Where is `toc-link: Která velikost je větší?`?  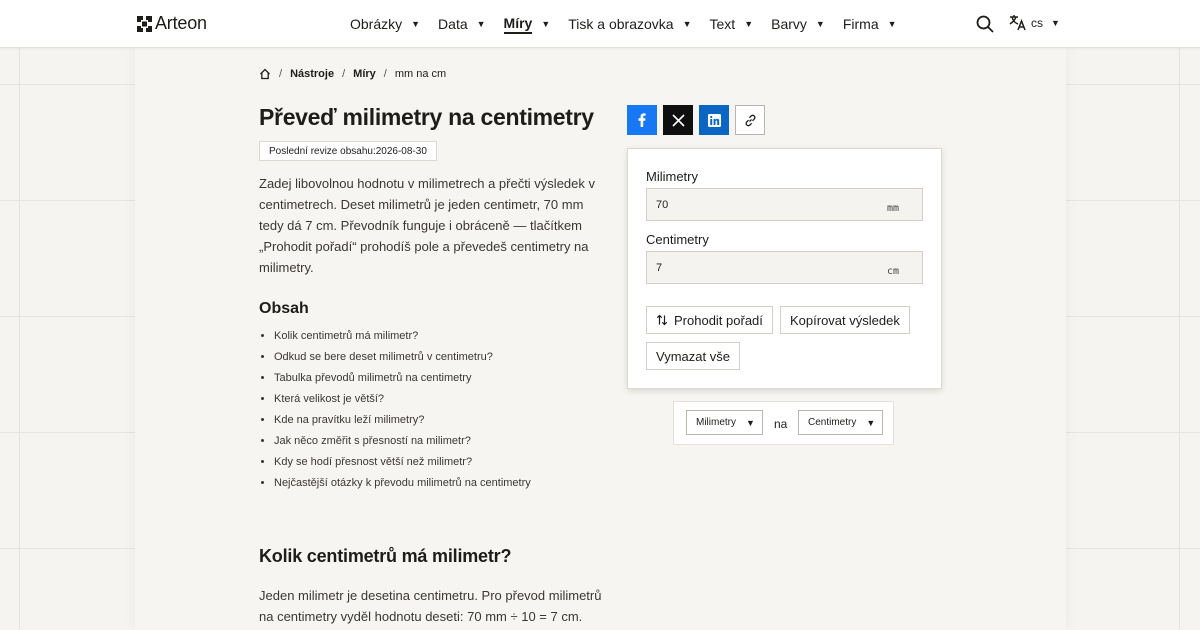
toc-link: Která velikost je větší? is located at coordinates (329, 399).